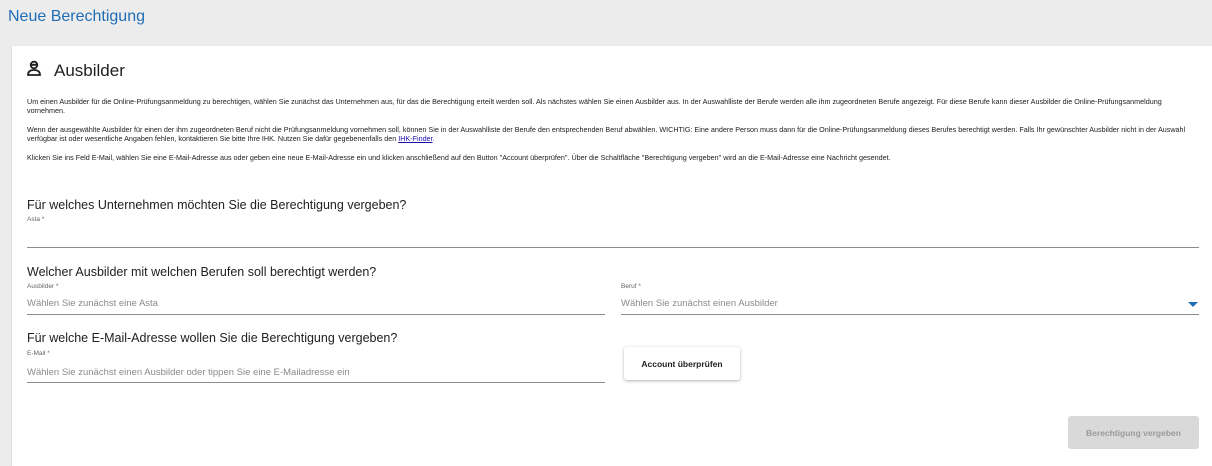 The height and width of the screenshot is (466, 1212). I want to click on section-header: Ausbilder, so click(75, 70).